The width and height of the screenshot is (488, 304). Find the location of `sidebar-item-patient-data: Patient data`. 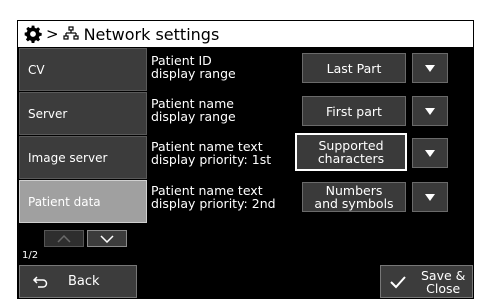

sidebar-item-patient-data: Patient data is located at coordinates (83, 201).